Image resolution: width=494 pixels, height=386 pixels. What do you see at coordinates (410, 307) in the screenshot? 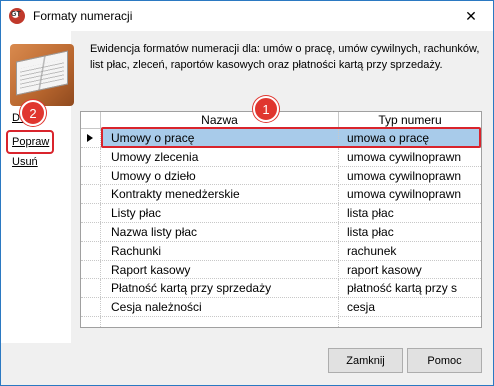
I see `cell-type: cesja` at bounding box center [410, 307].